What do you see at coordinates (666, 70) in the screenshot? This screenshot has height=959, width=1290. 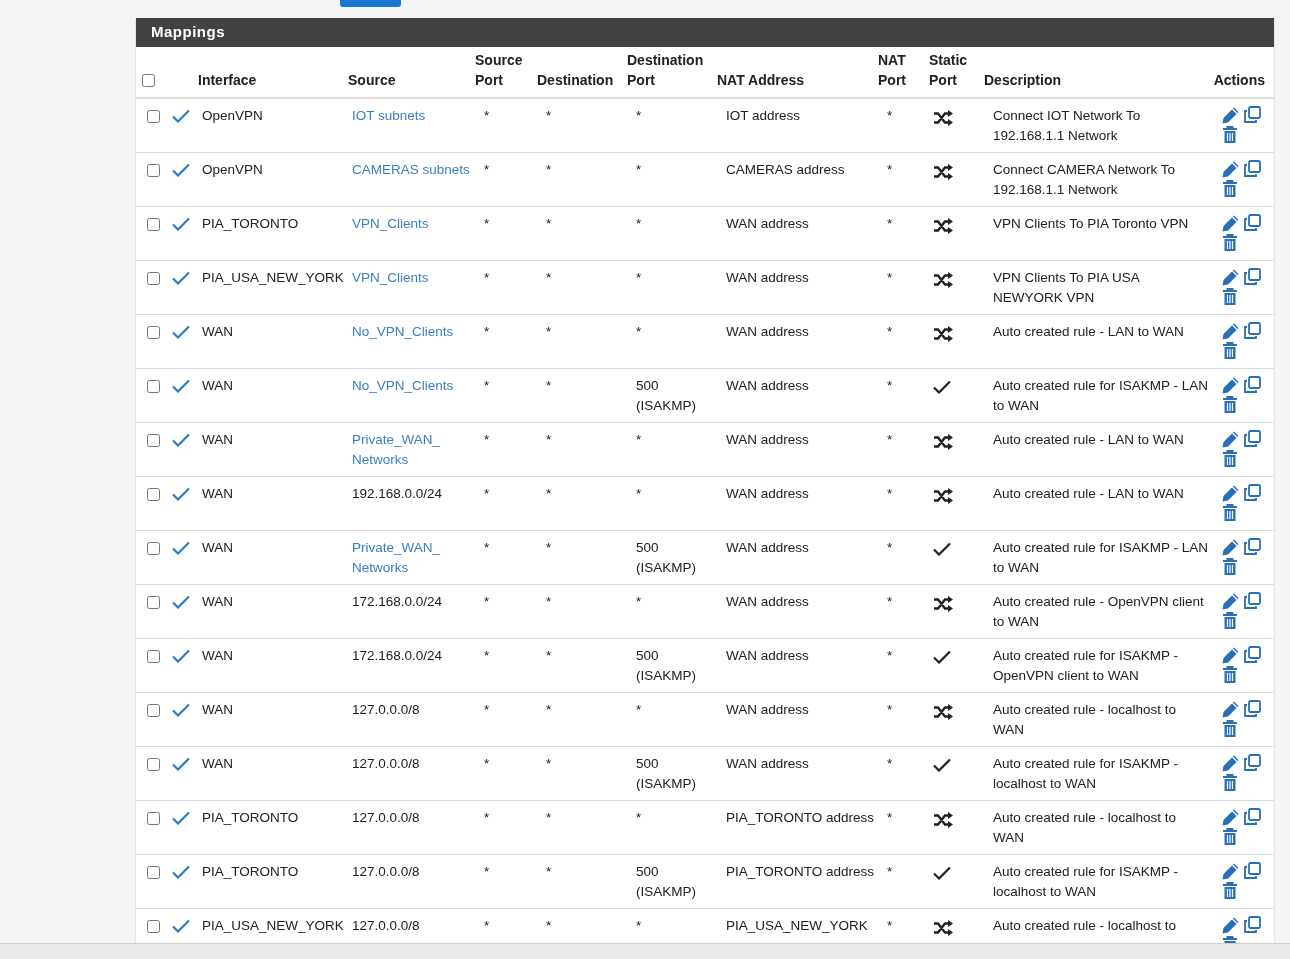 I see `column-header: Destination Port` at bounding box center [666, 70].